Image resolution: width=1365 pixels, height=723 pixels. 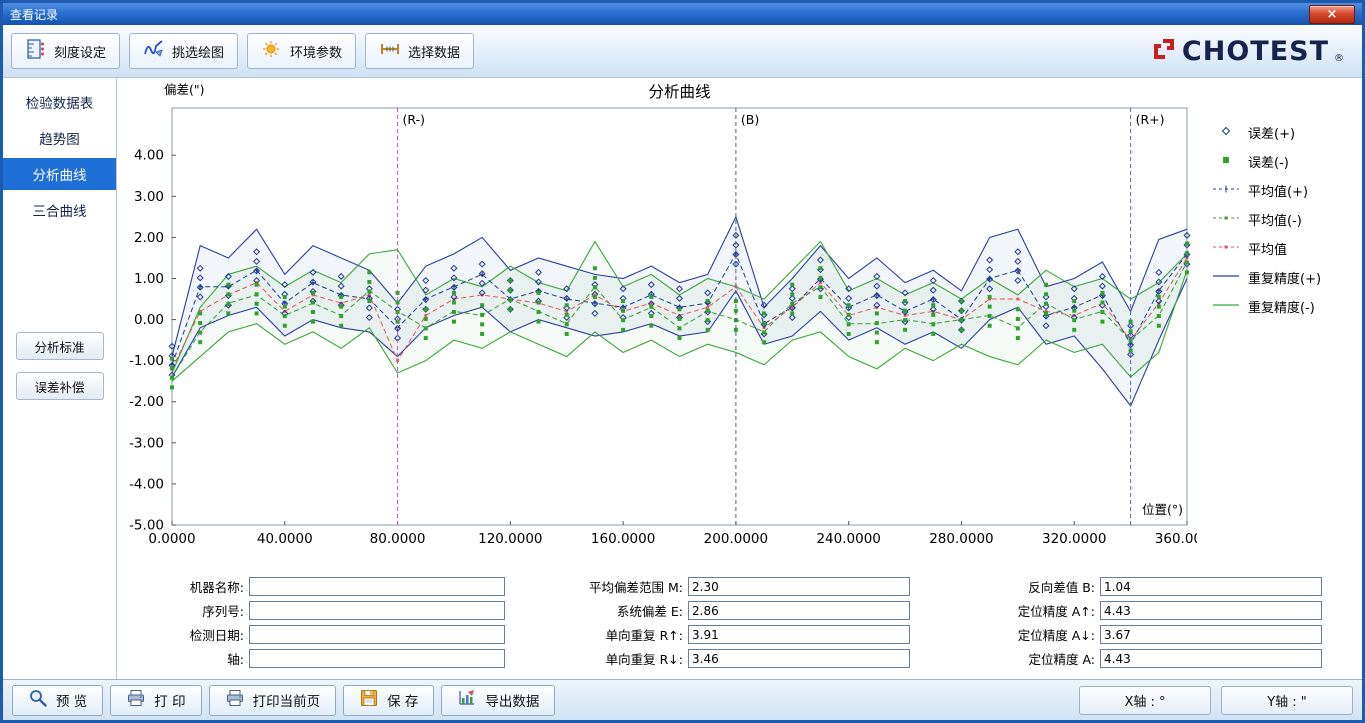 I want to click on svg-text: 280.0000, so click(x=961, y=539).